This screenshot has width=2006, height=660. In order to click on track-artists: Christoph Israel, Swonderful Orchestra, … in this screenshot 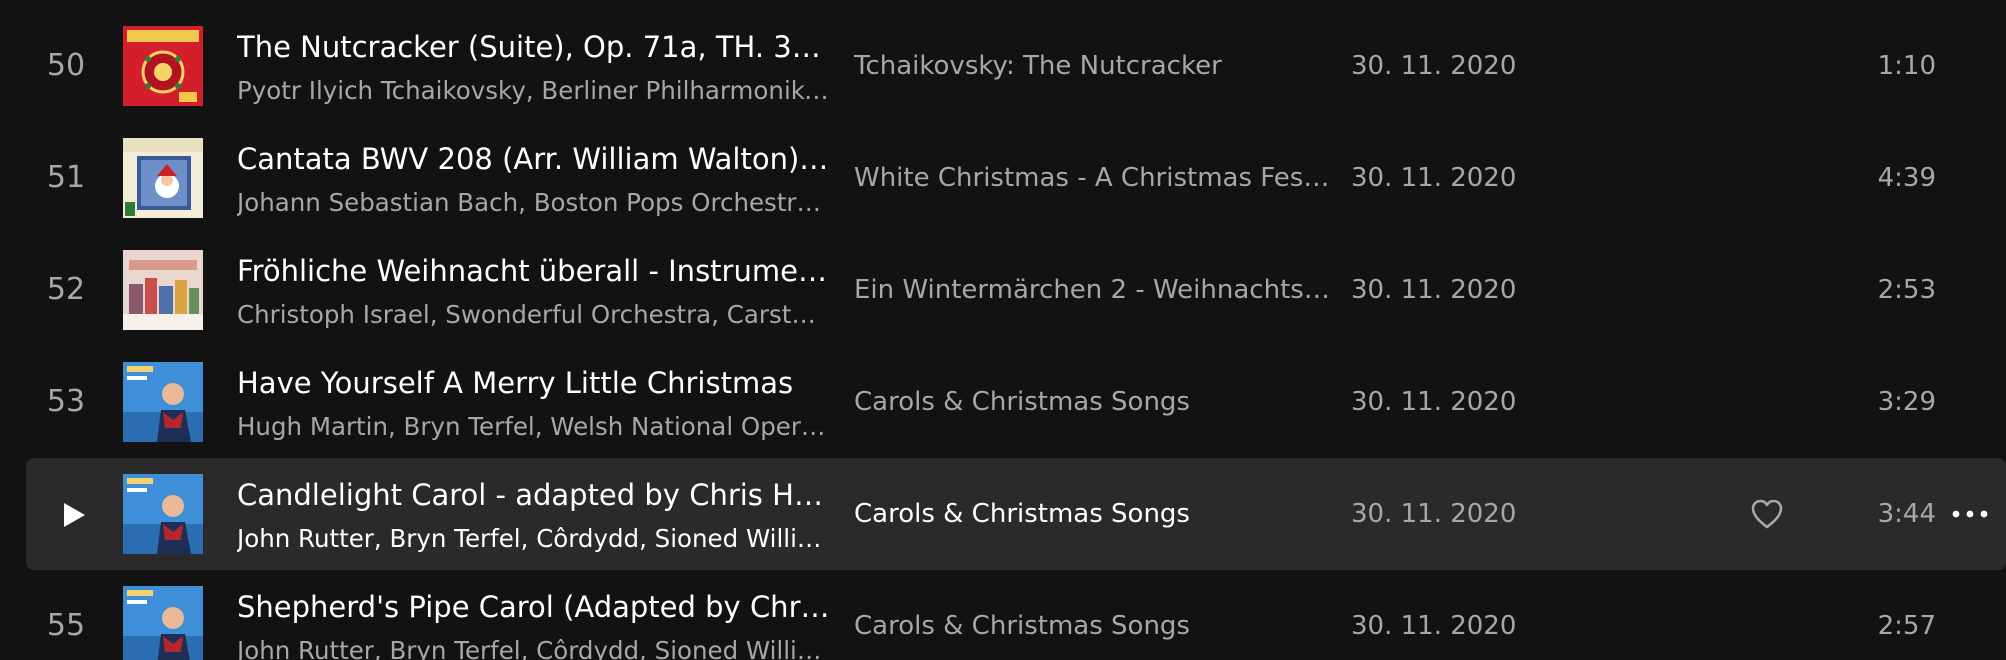, I will do `click(533, 314)`.